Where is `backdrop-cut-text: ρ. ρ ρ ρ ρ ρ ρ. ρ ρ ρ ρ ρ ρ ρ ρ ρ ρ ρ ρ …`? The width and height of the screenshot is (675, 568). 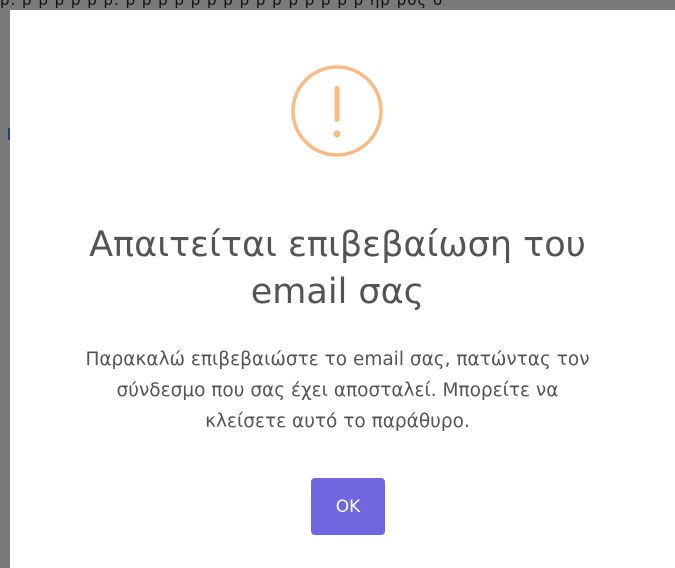
backdrop-cut-text: ρ. ρ ρ ρ ρ ρ ρ. ρ ρ ρ ρ ρ ρ ρ ρ ρ ρ ρ ρ … is located at coordinates (222, 4).